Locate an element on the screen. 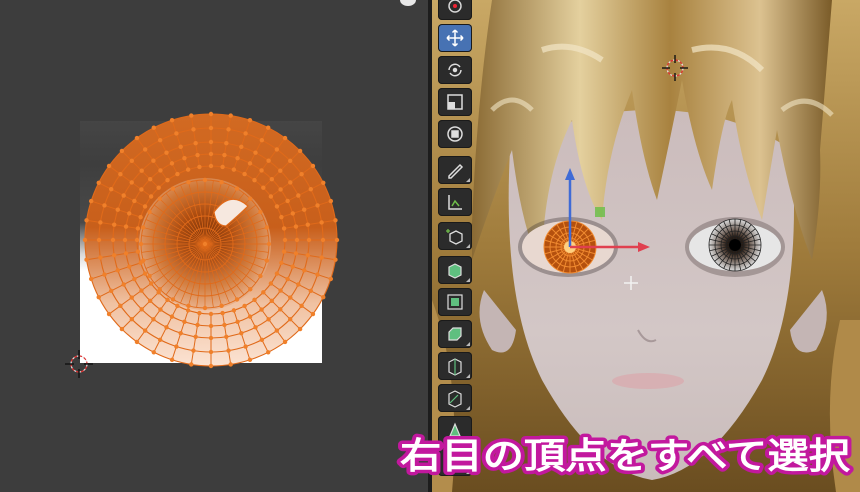 Image resolution: width=860 pixels, height=492 pixels. mouth is located at coordinates (648, 381).